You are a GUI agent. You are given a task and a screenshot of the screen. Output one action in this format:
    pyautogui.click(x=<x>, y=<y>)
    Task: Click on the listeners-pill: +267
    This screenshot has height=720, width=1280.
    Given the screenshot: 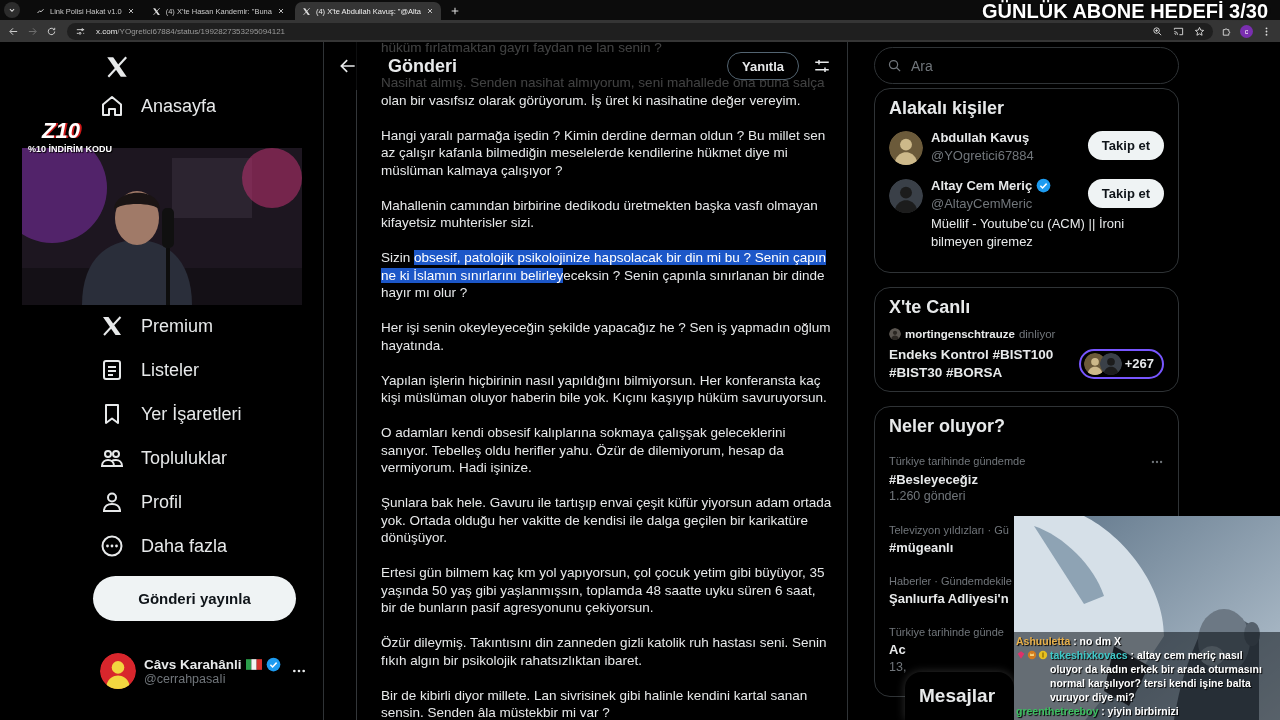 What is the action you would take?
    pyautogui.click(x=1121, y=363)
    